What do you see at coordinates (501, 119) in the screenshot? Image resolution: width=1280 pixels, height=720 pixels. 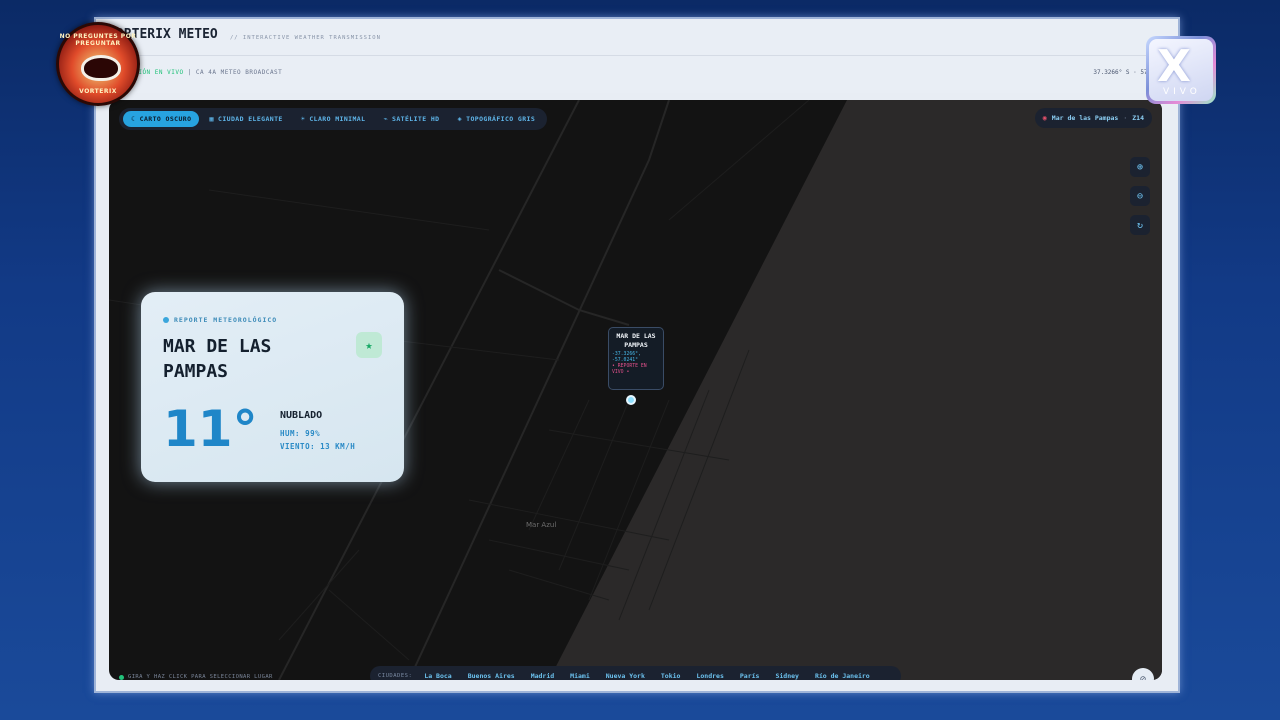 I see `style-tab-label: TOPOGRÁFICO GRIS` at bounding box center [501, 119].